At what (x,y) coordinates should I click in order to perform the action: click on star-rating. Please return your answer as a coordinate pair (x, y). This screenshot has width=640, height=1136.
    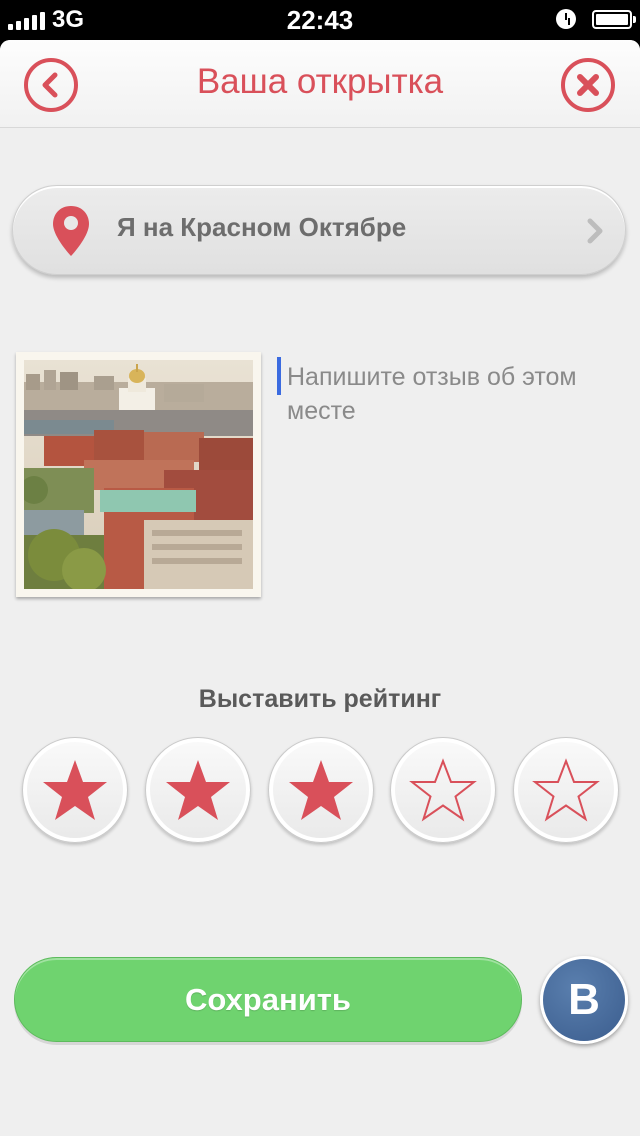
    Looking at the image, I should click on (320, 792).